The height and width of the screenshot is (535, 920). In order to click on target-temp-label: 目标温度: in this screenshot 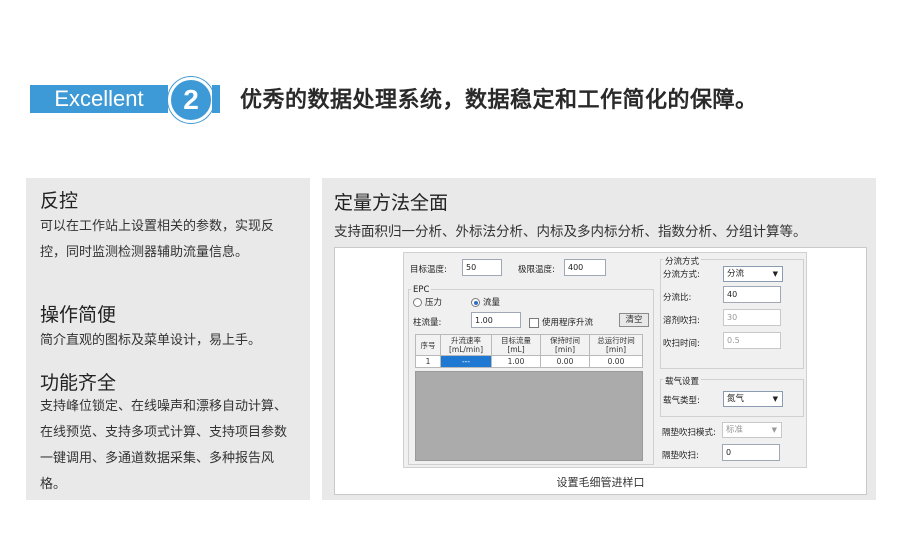, I will do `click(428, 270)`.